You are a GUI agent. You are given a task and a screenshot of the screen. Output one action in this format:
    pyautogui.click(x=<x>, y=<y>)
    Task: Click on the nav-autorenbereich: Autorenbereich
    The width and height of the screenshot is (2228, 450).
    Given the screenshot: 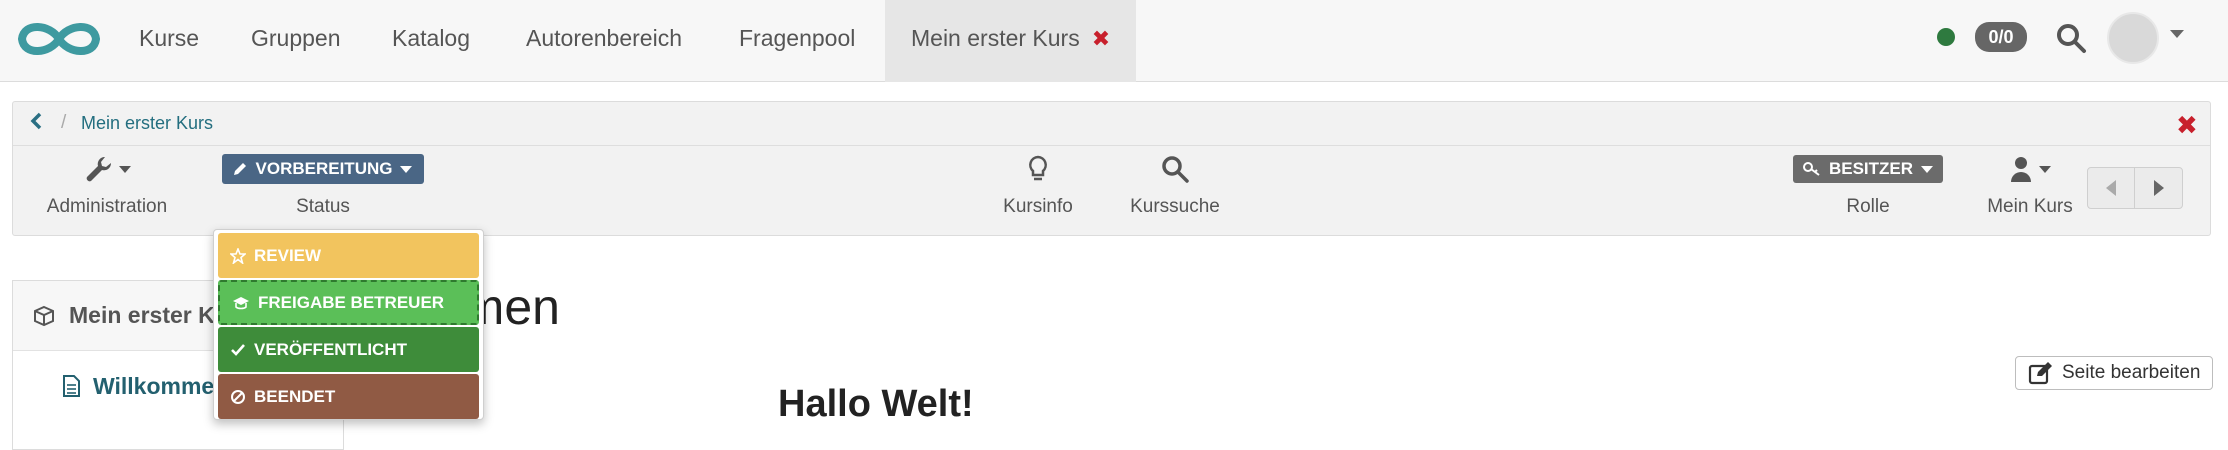 What is the action you would take?
    pyautogui.click(x=604, y=41)
    